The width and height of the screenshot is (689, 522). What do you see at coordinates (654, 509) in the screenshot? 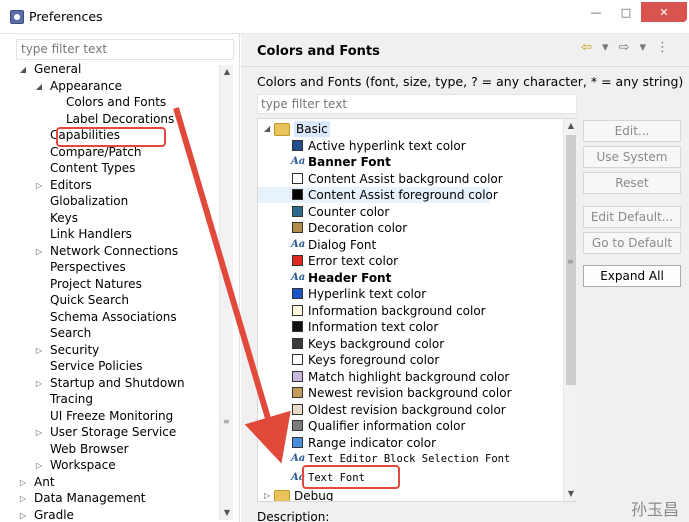
I see `watermark: 孙玉昌` at bounding box center [654, 509].